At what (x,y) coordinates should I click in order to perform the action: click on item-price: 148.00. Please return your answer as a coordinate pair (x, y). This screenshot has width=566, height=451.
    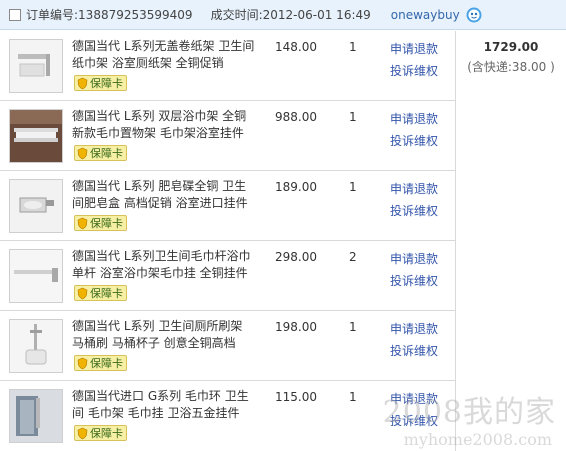
    Looking at the image, I should click on (296, 47).